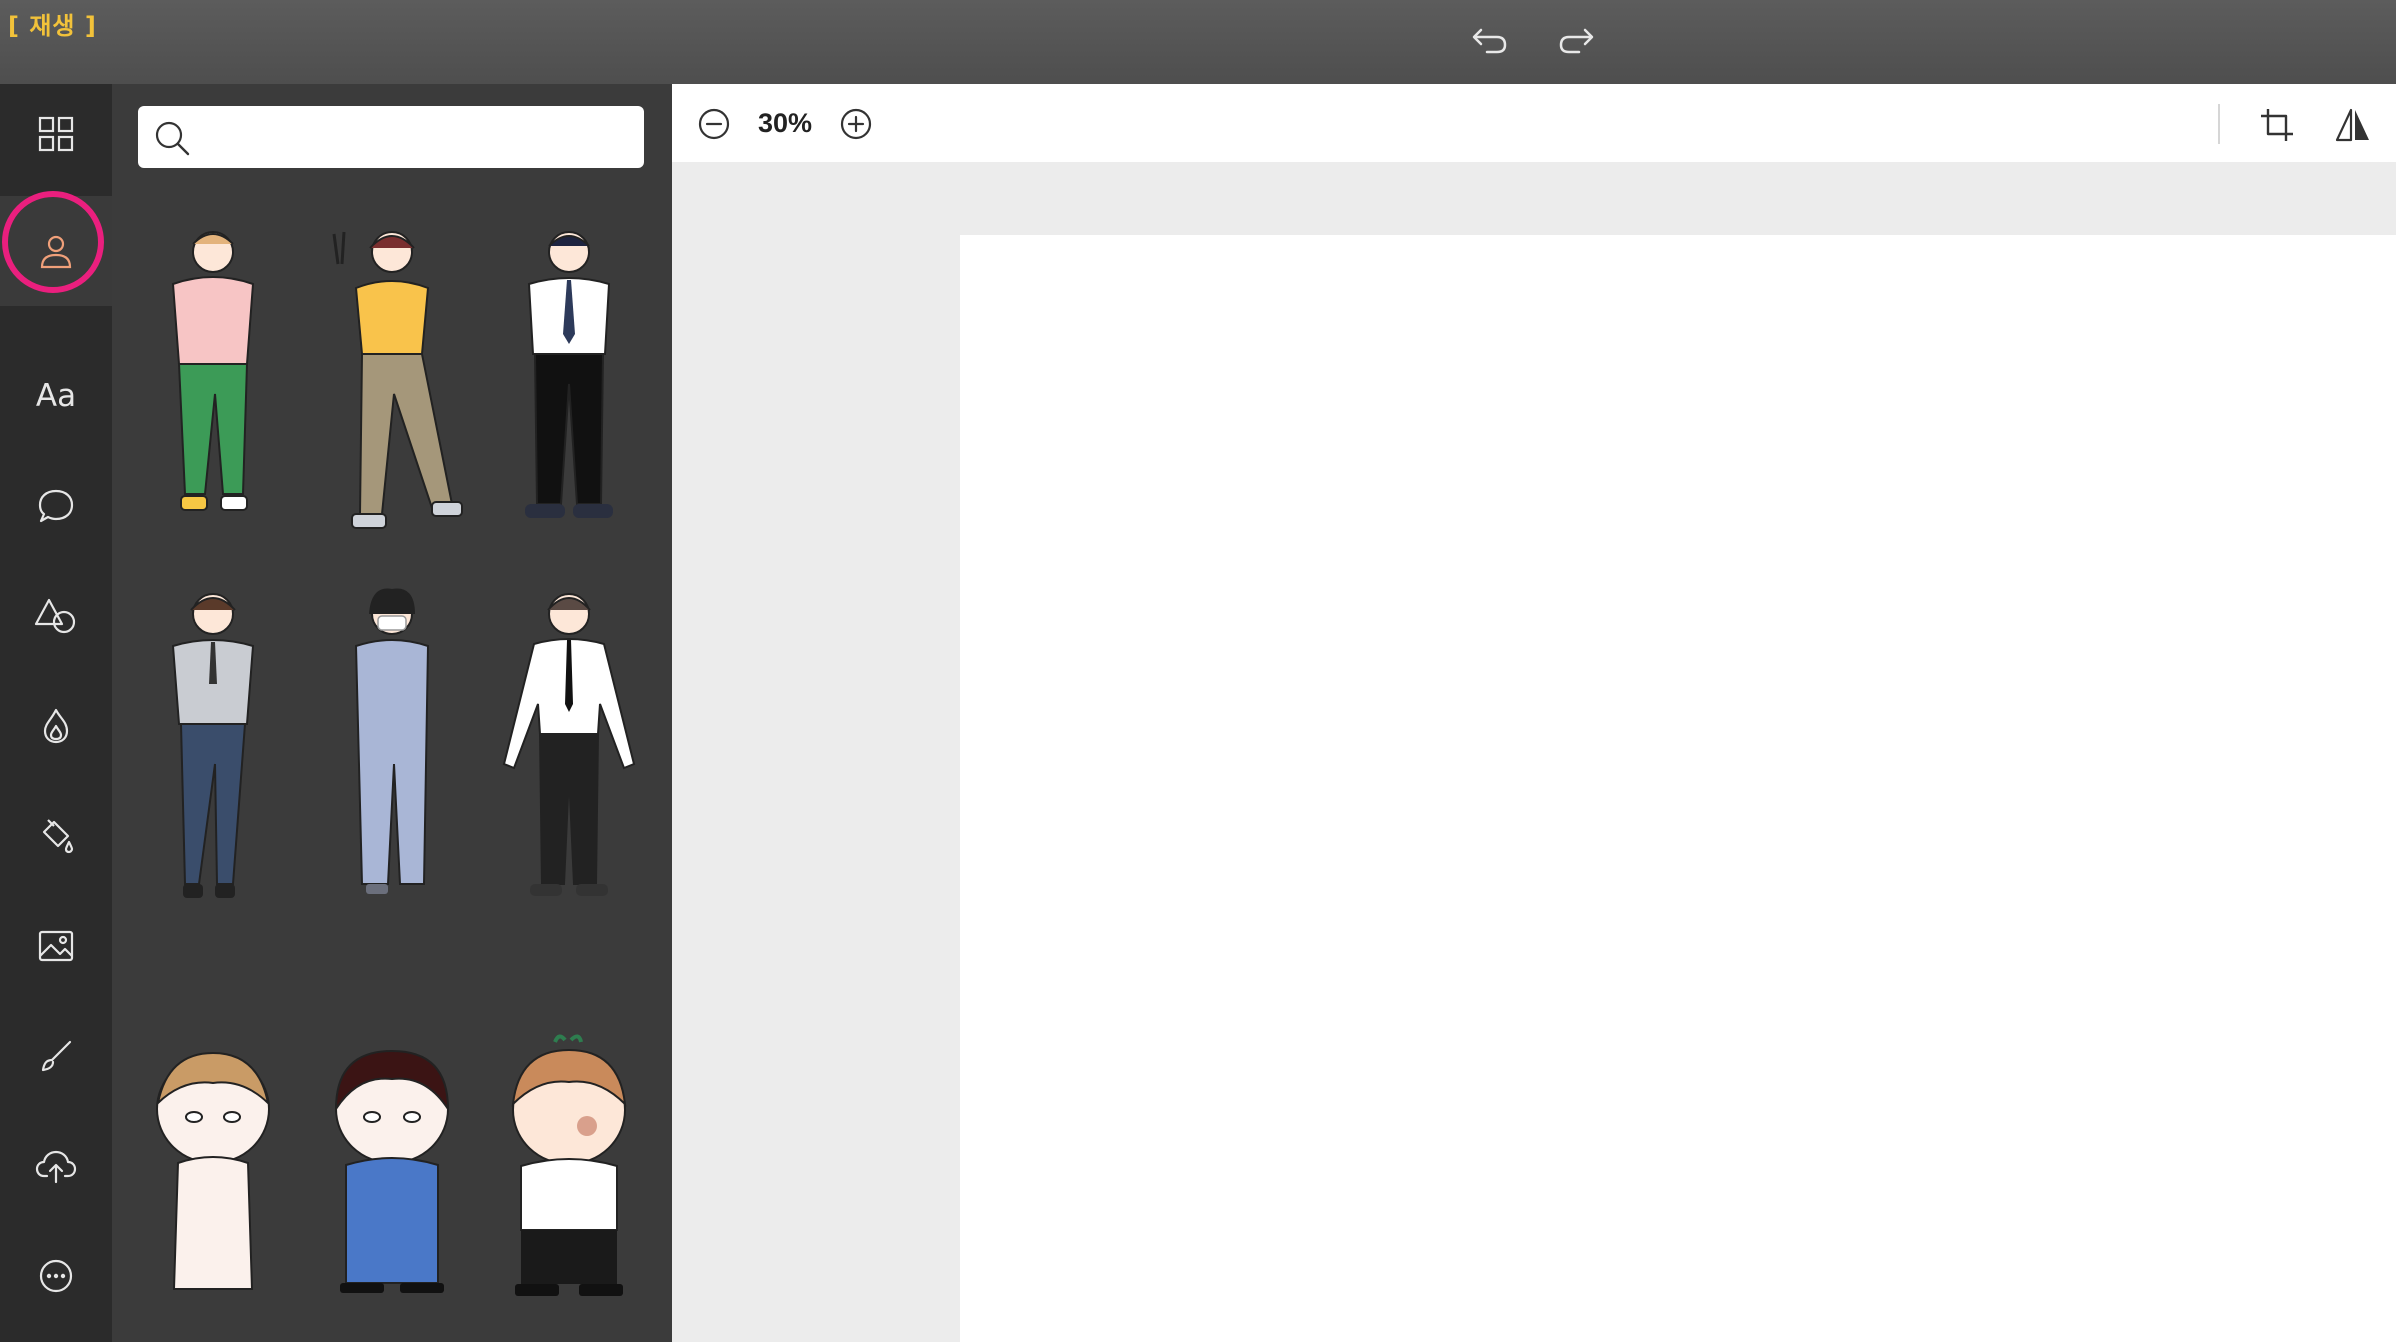 This screenshot has height=1342, width=2396. I want to click on more-icon, so click(56, 1276).